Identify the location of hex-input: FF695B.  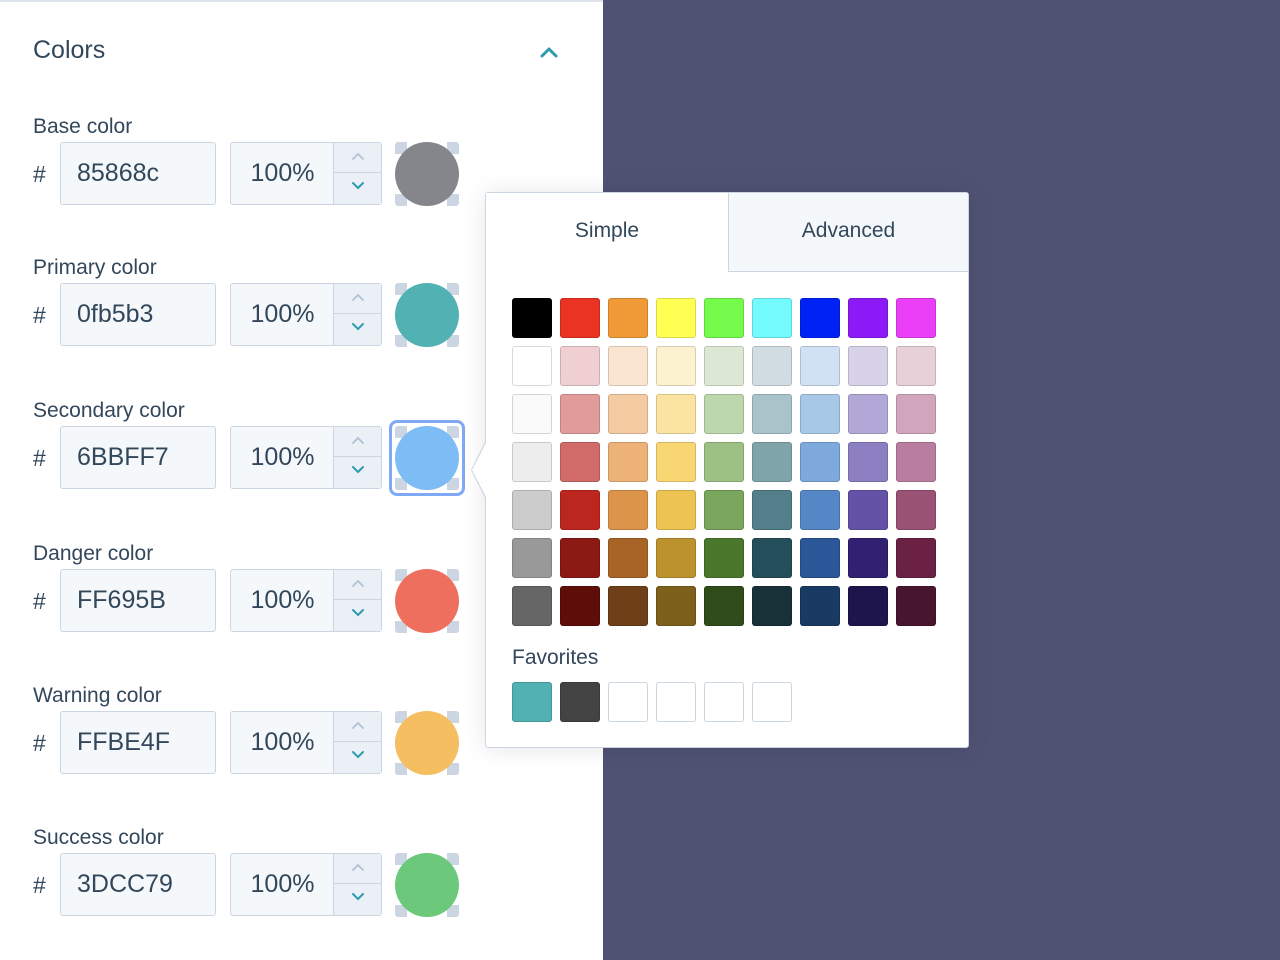
(138, 600).